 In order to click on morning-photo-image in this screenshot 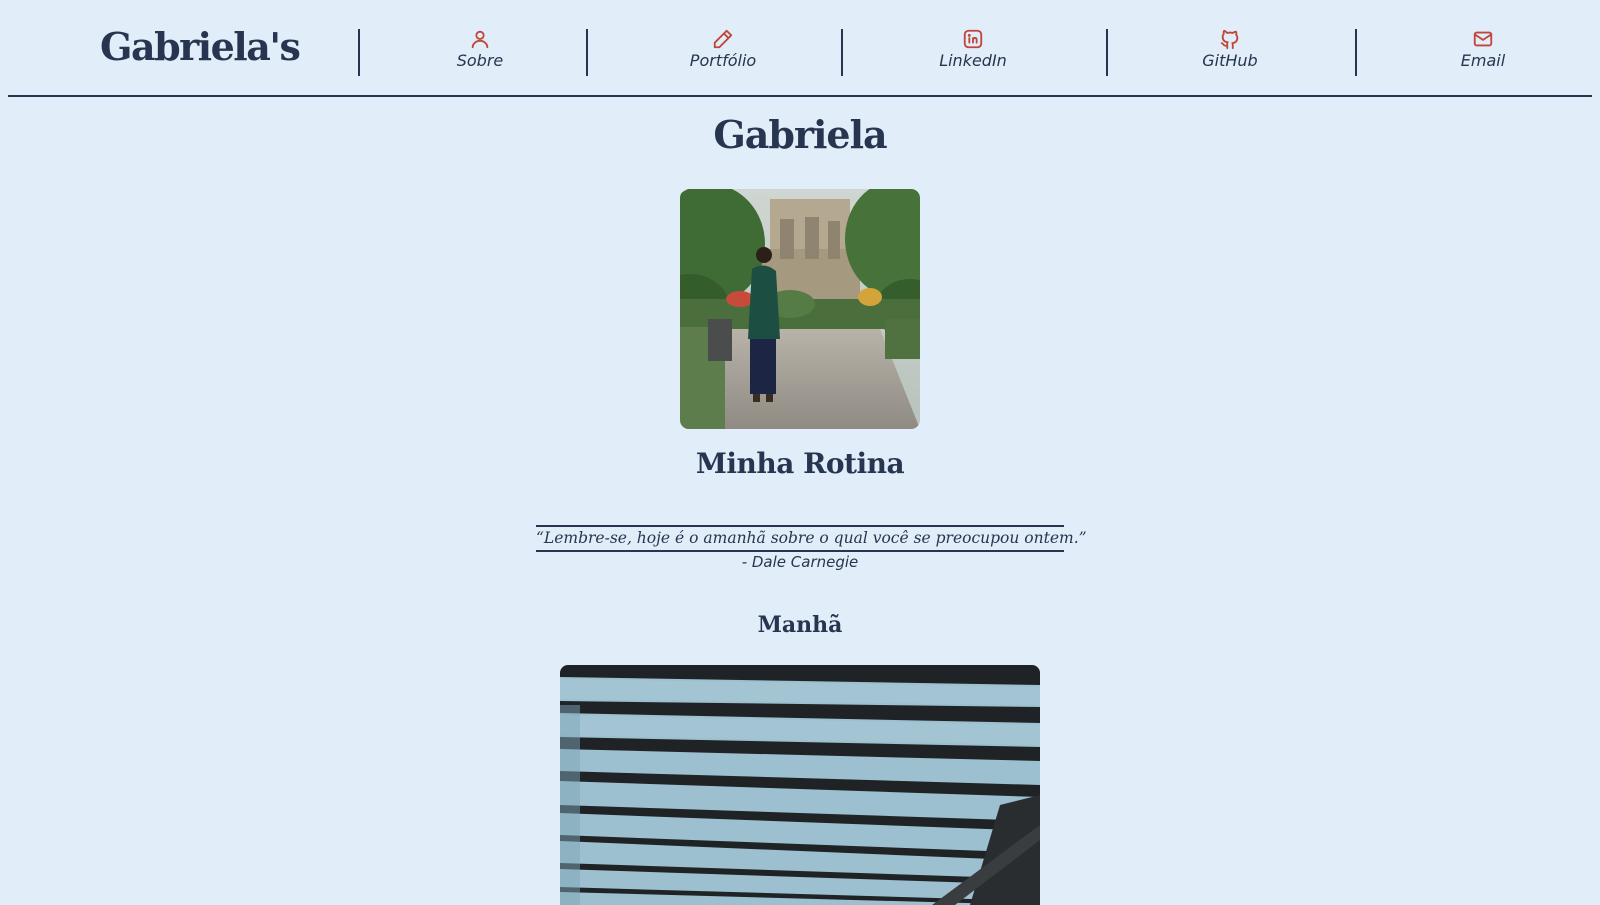, I will do `click(800, 785)`.